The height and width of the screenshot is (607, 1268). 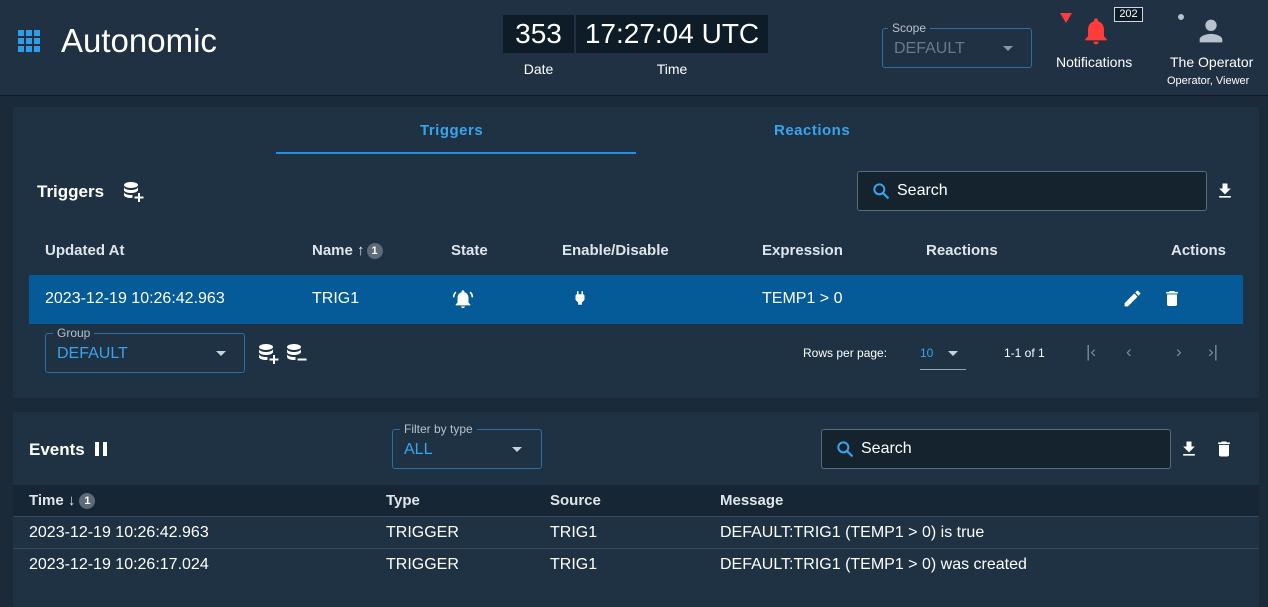 What do you see at coordinates (469, 250) in the screenshot?
I see `col-state: State` at bounding box center [469, 250].